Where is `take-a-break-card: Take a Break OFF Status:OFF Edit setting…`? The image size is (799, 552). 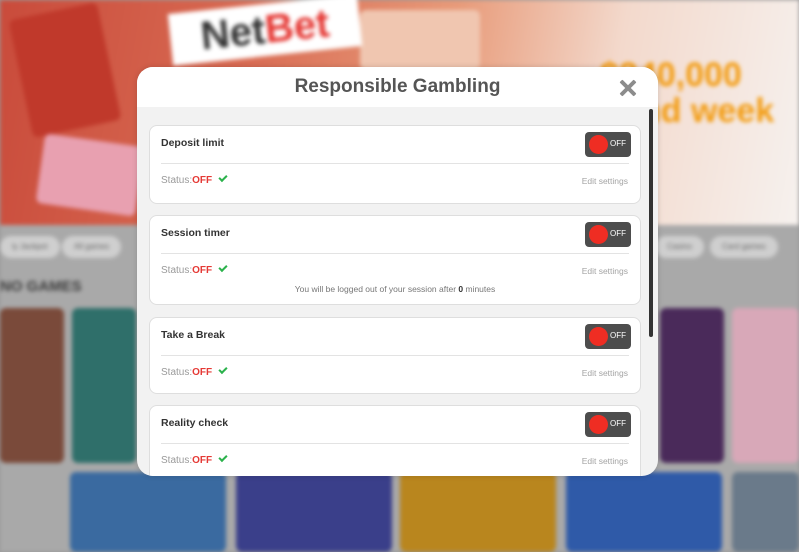 take-a-break-card: Take a Break OFF Status:OFF Edit setting… is located at coordinates (395, 355).